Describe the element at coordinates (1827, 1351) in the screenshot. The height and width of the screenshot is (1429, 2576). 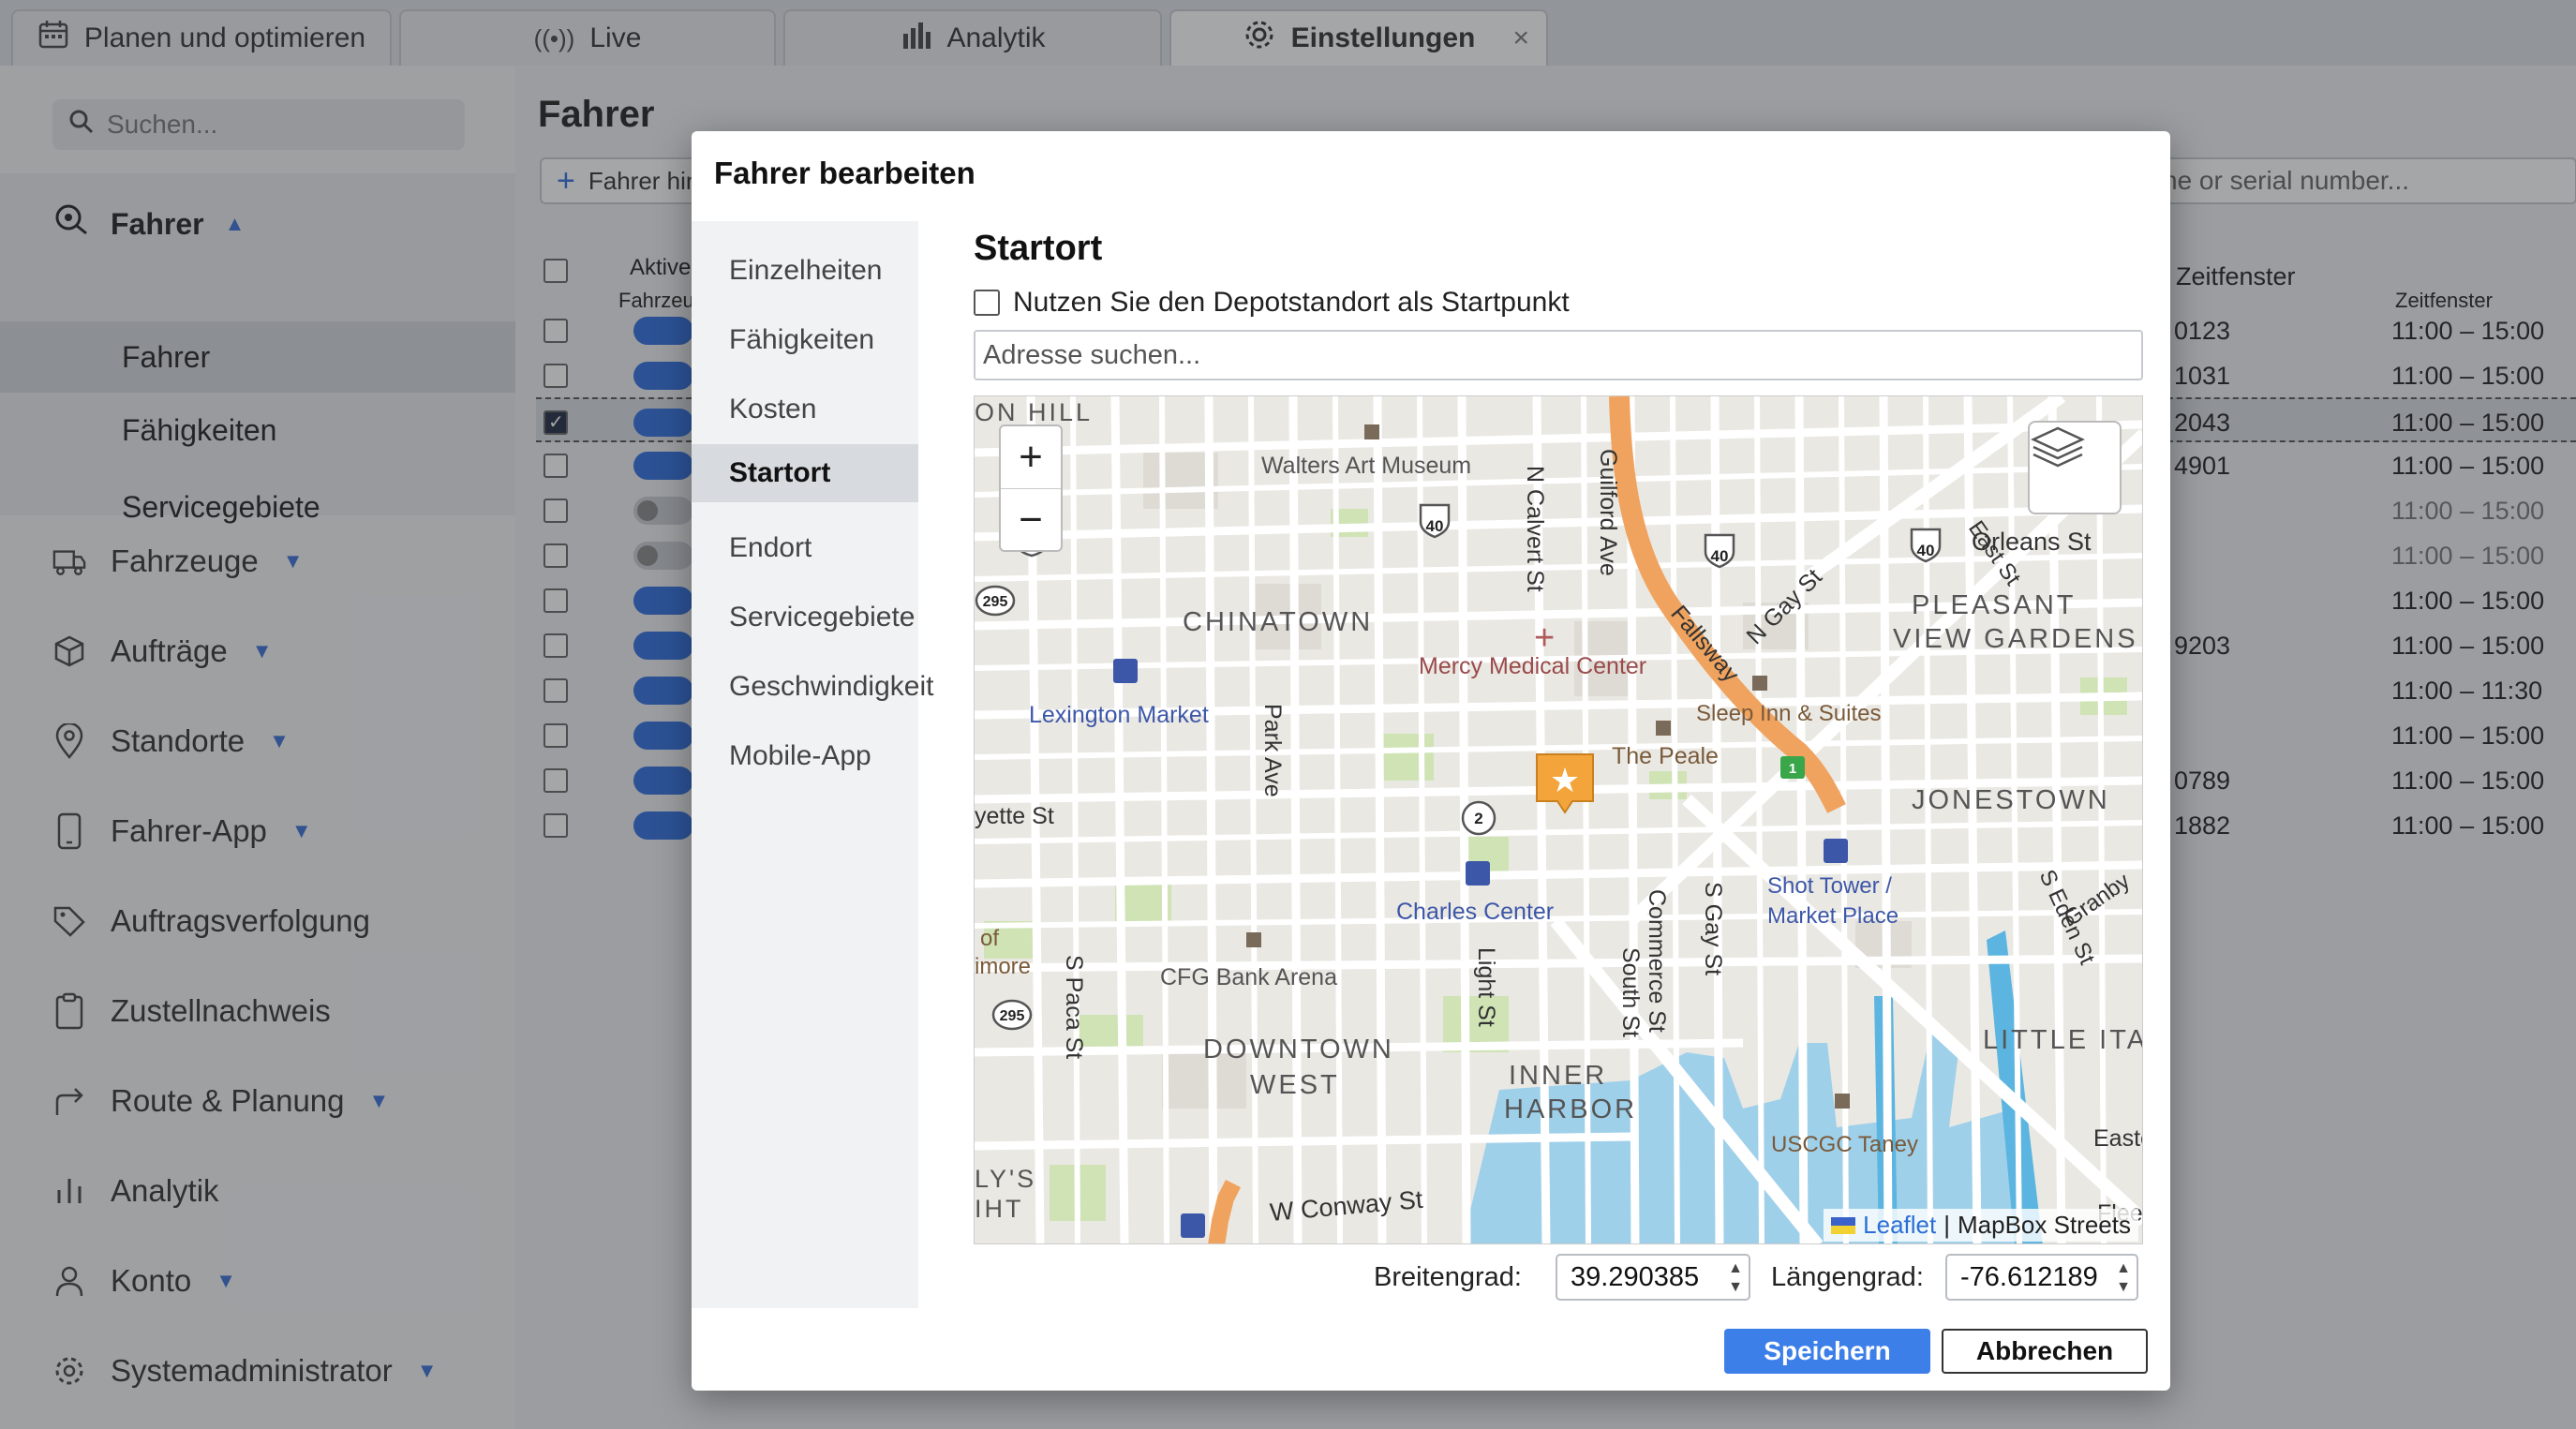
I see `save-button: Speichern` at that location.